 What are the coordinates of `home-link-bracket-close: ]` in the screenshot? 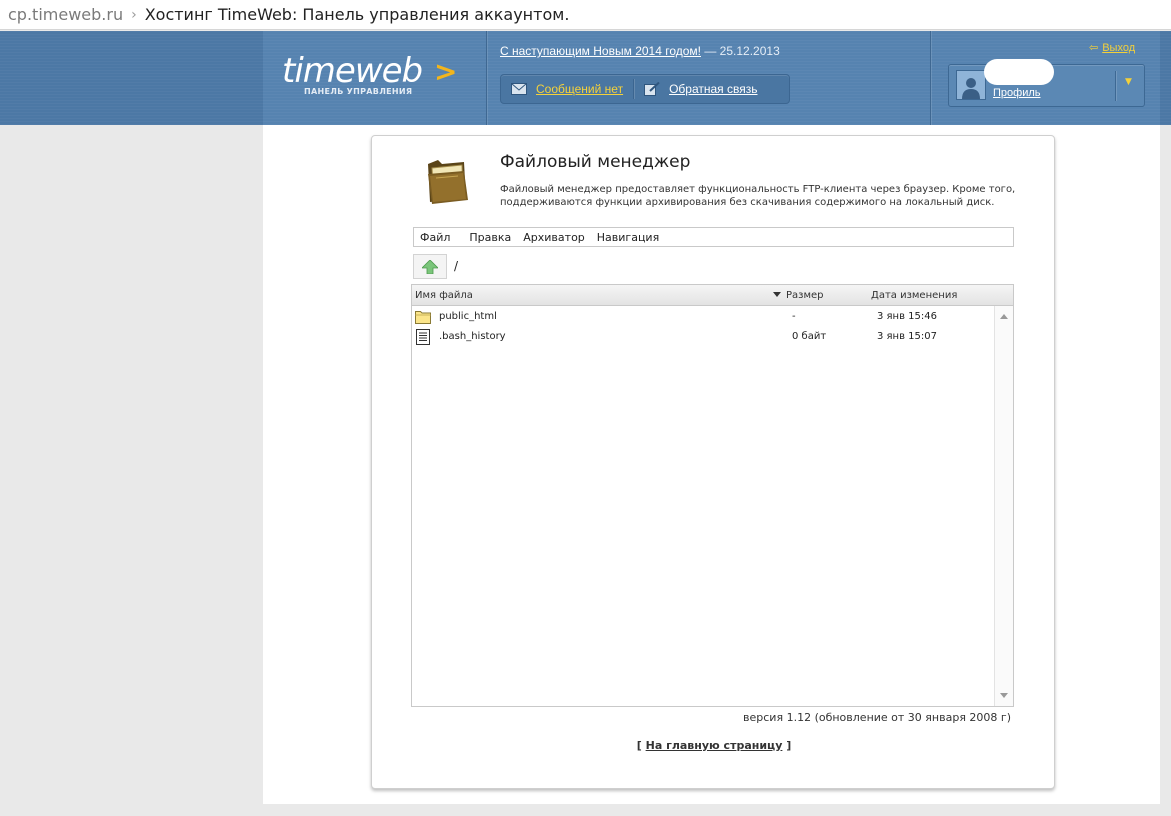 It's located at (789, 745).